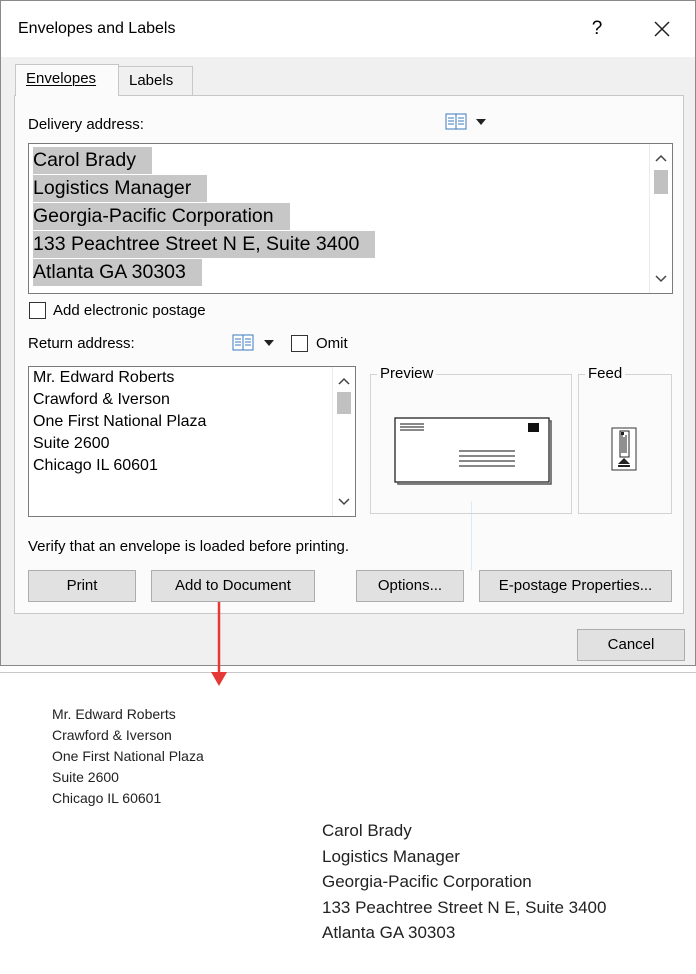 This screenshot has width=696, height=974. Describe the element at coordinates (71, 443) in the screenshot. I see `return-address-line: Suite 2600` at that location.